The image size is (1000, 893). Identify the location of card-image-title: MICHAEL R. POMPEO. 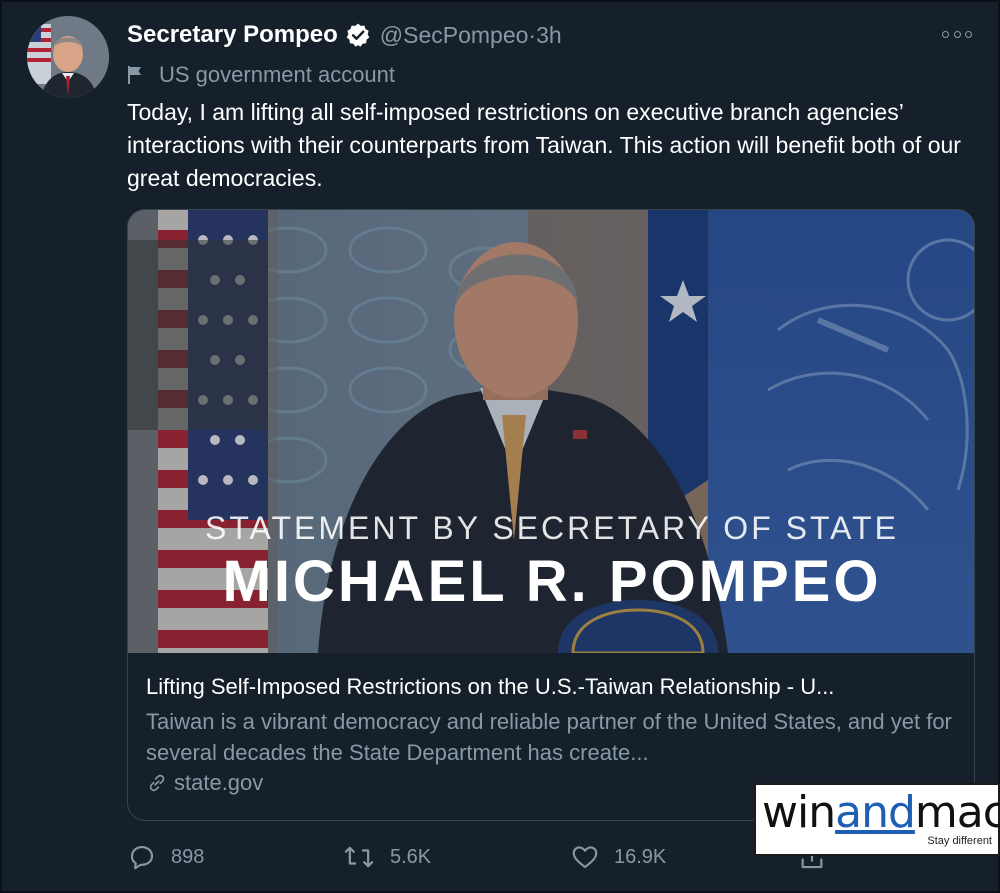
(552, 581).